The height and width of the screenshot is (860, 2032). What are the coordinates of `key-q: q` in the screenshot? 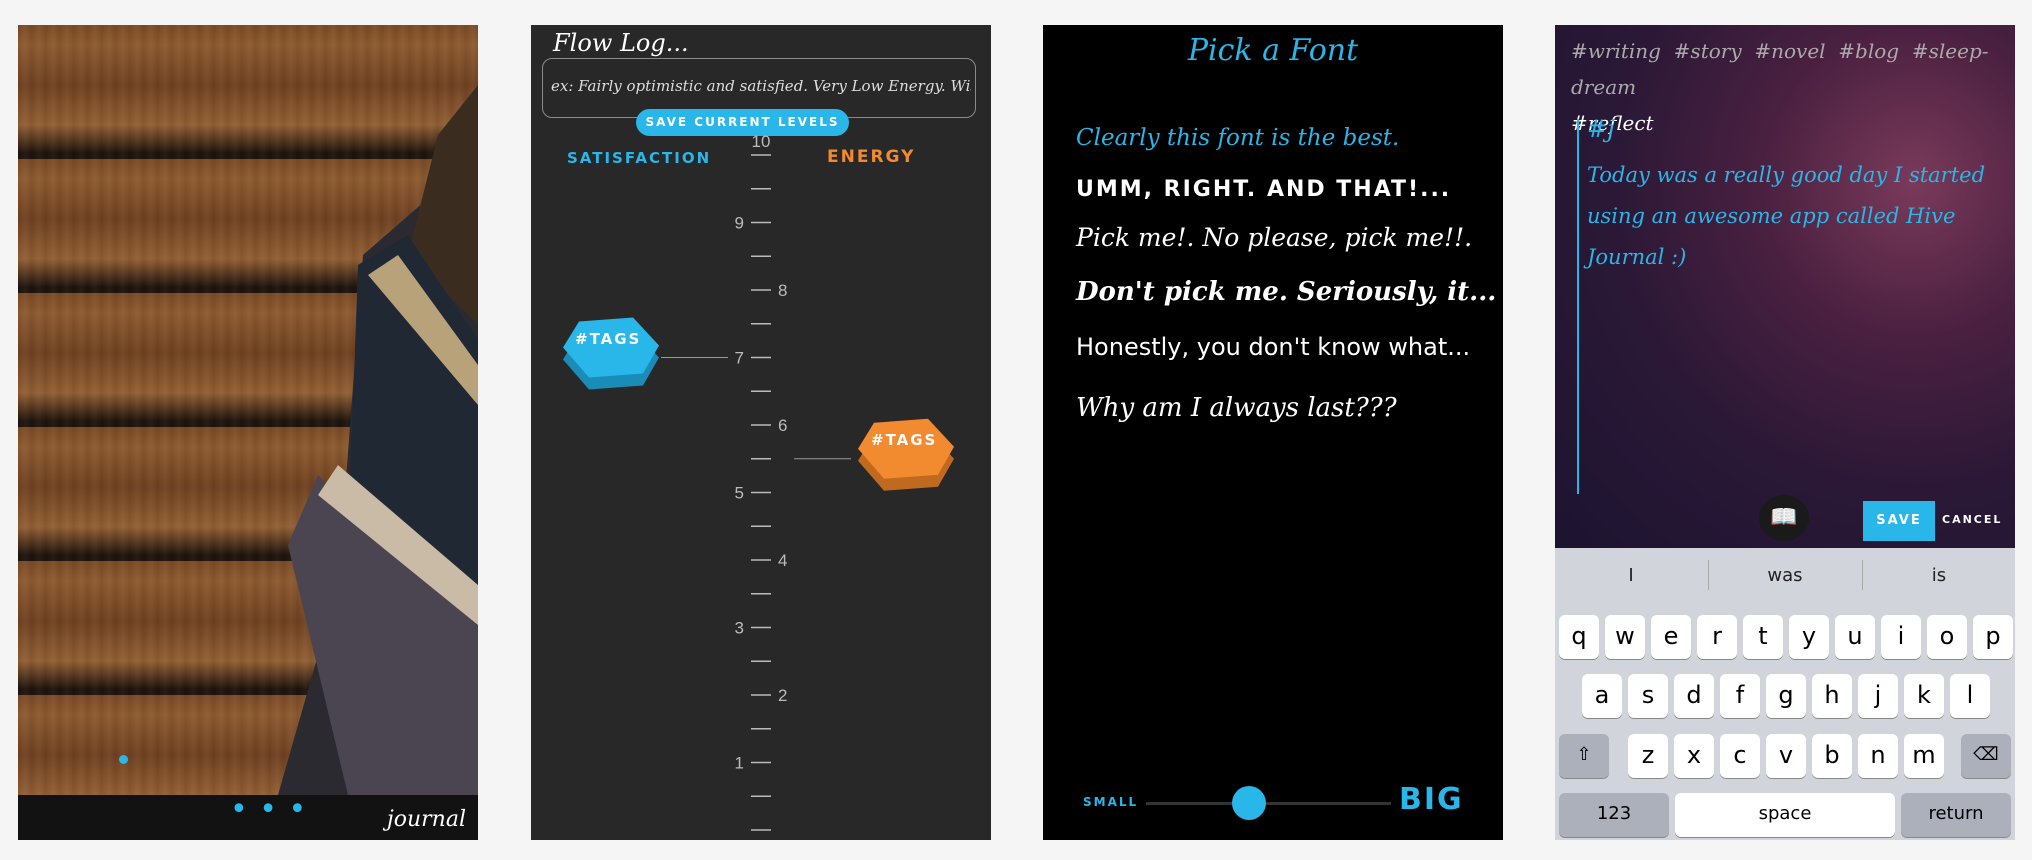 It's located at (1579, 637).